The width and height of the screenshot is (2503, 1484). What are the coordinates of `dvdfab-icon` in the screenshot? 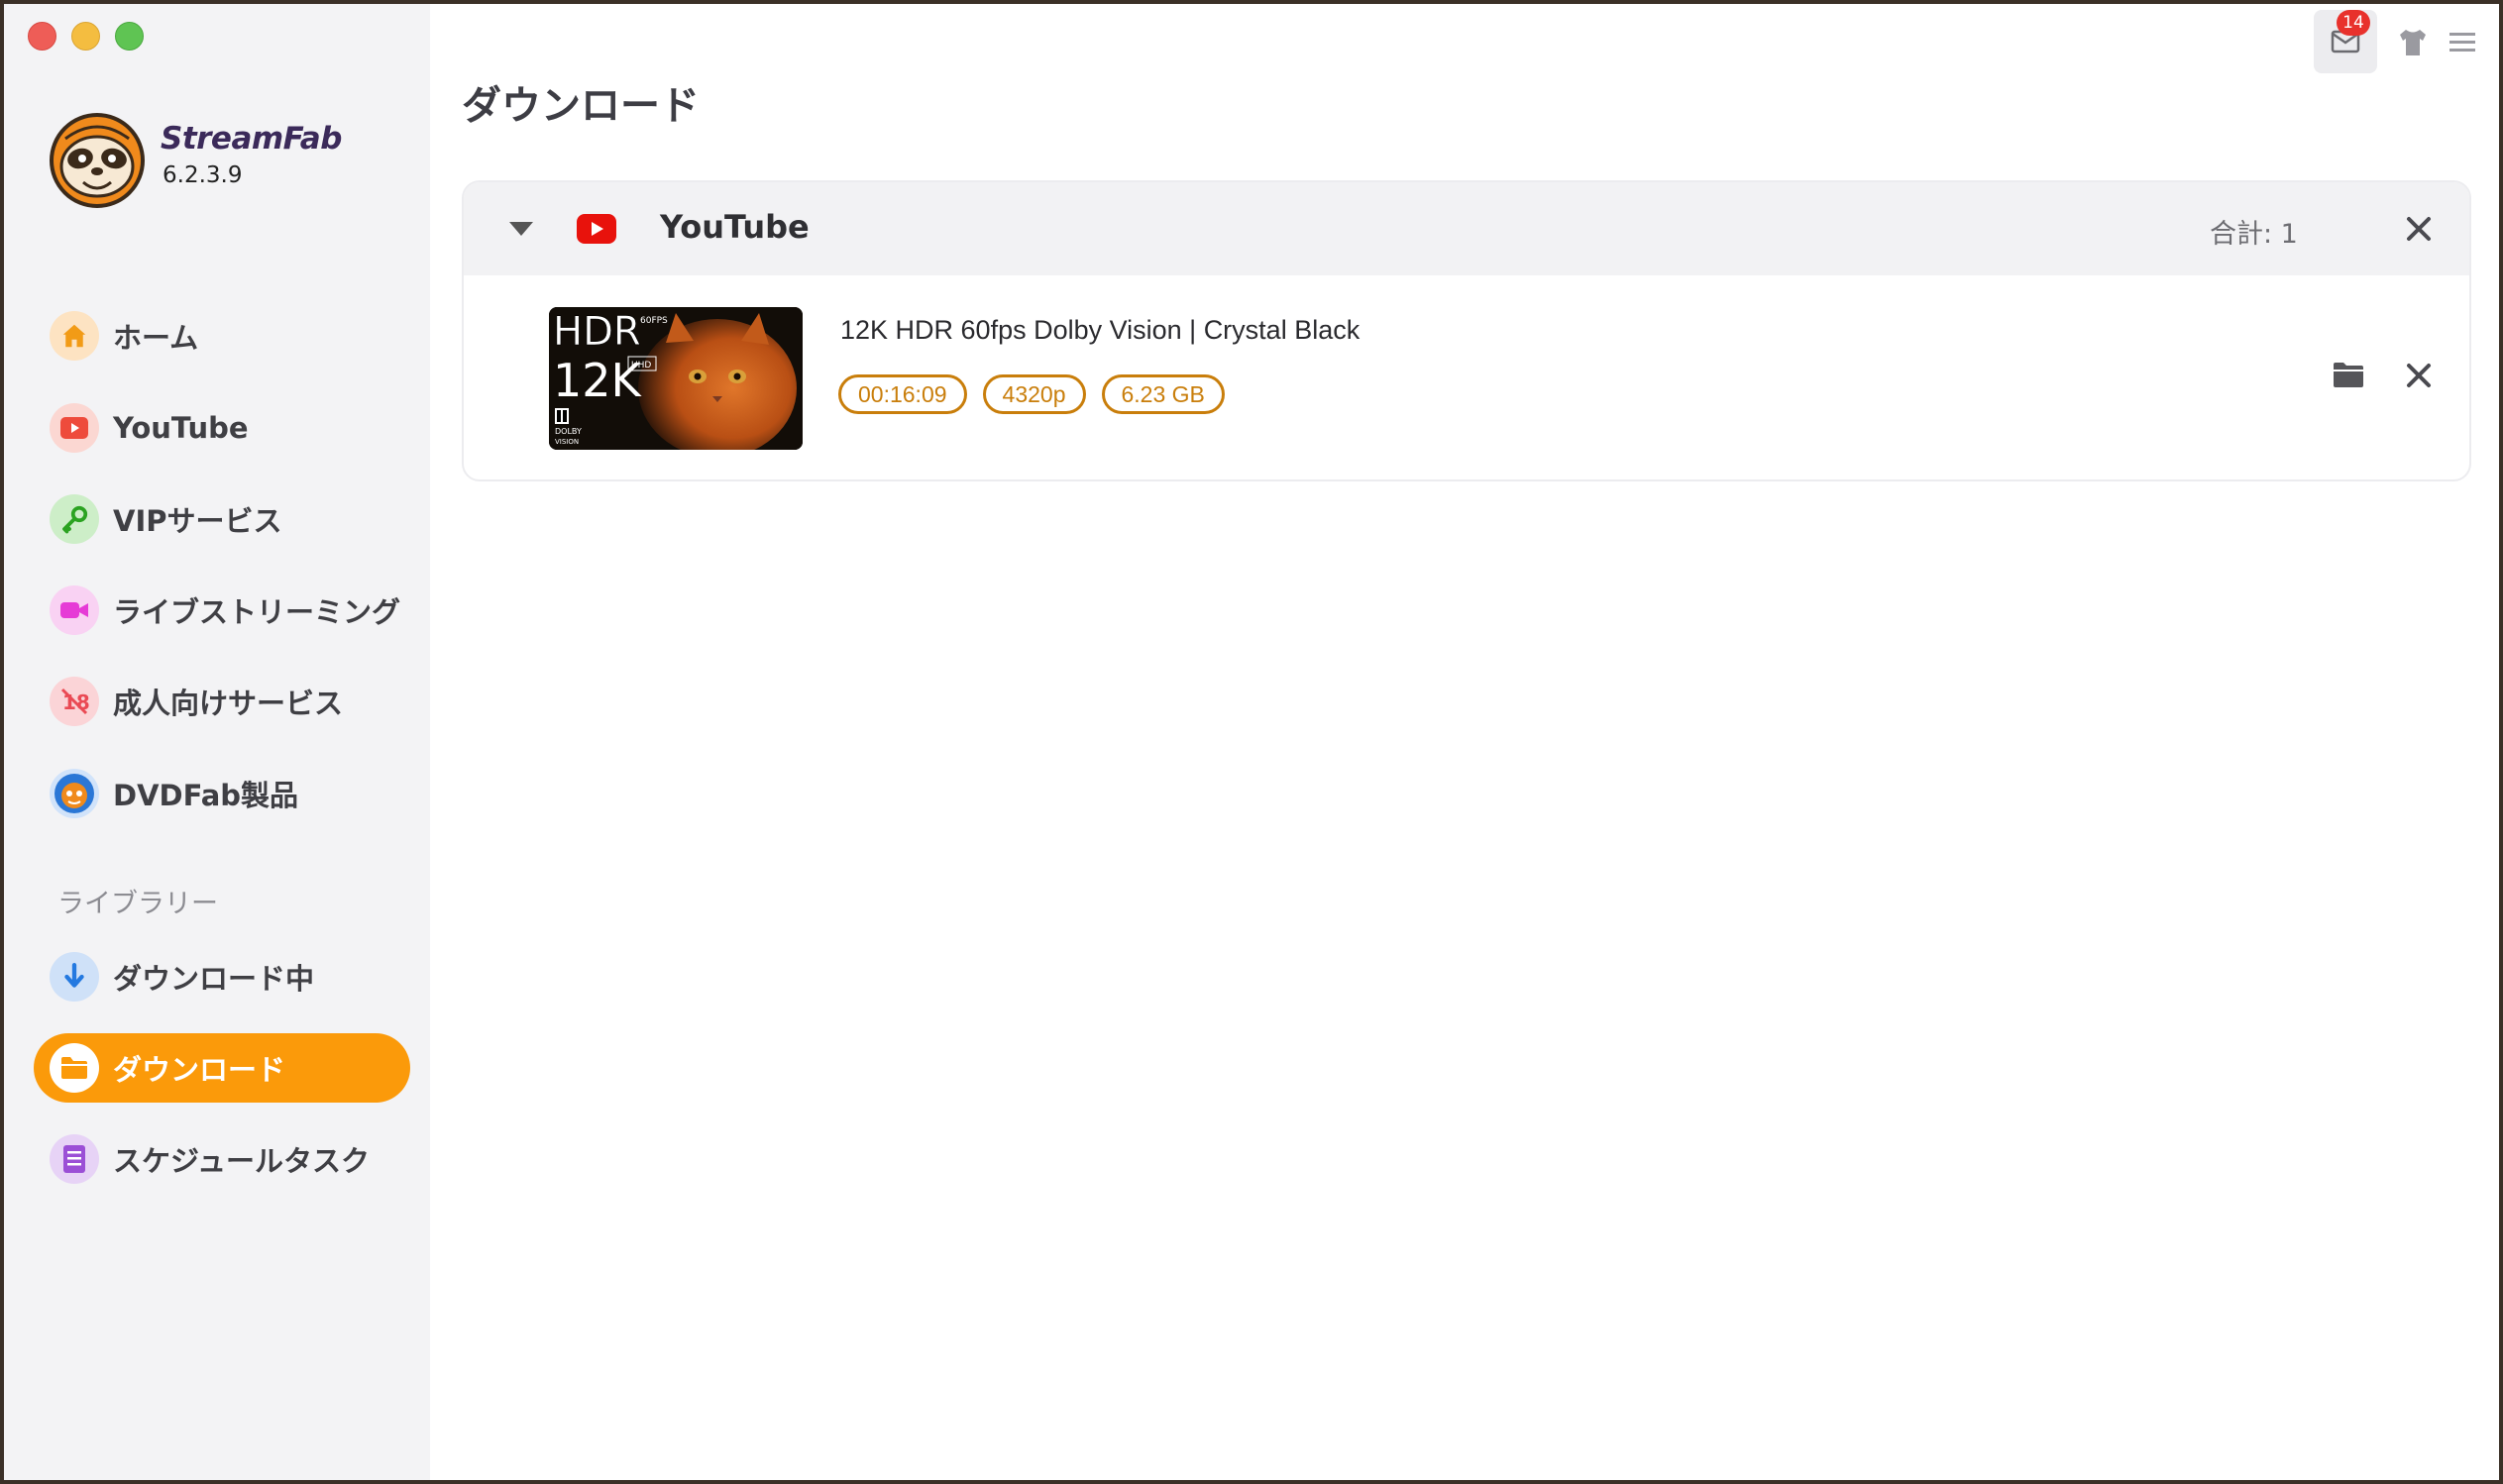 It's located at (75, 794).